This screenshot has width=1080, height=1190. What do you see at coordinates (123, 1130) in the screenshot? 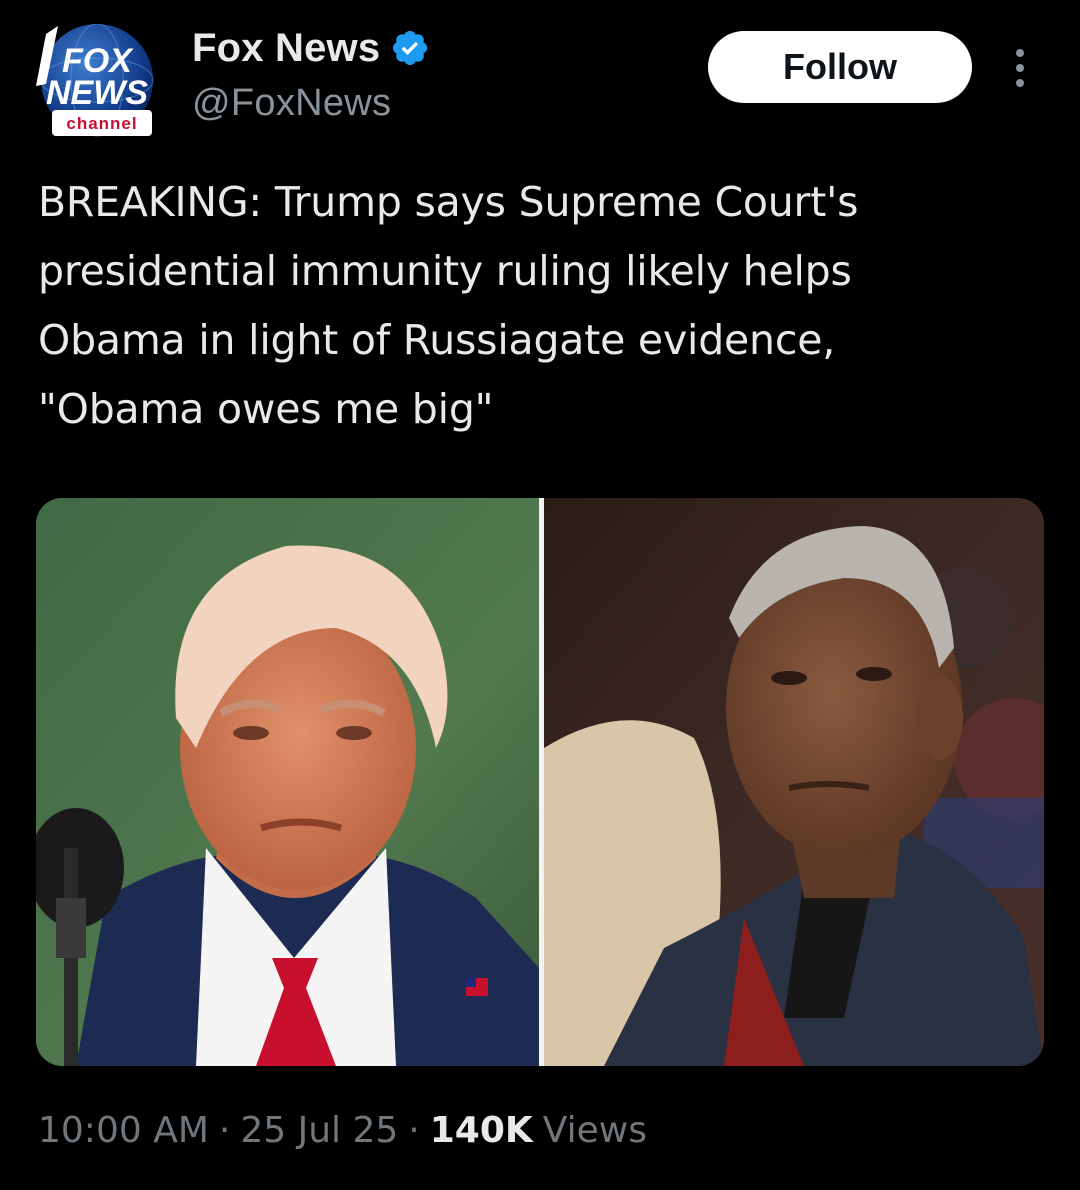
I see `tweet-time: 10:00 AM` at bounding box center [123, 1130].